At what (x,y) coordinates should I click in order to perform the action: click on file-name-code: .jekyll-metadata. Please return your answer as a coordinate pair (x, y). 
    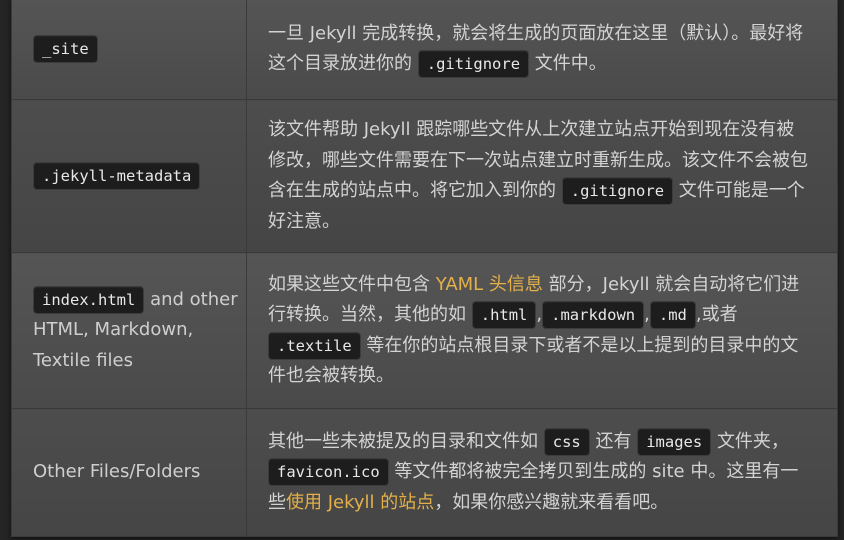
    Looking at the image, I should click on (117, 175).